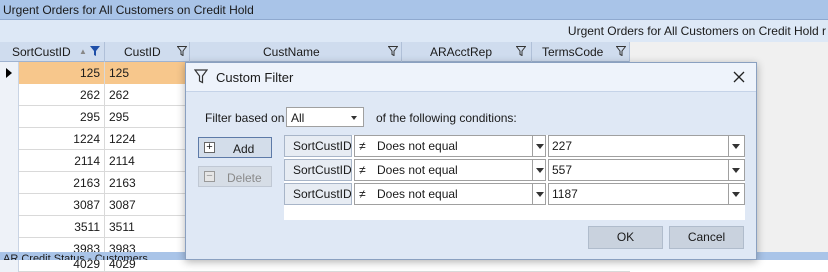 Image resolution: width=828 pixels, height=272 pixels. I want to click on condition-row: SortCustID ≠ Does not equal 227, so click(514, 146).